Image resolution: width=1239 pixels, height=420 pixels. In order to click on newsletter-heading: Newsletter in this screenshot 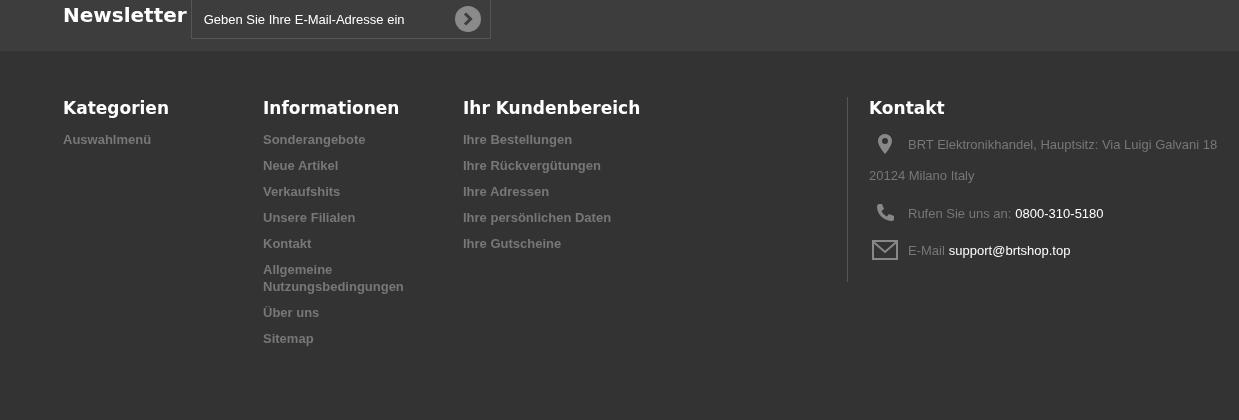, I will do `click(125, 15)`.